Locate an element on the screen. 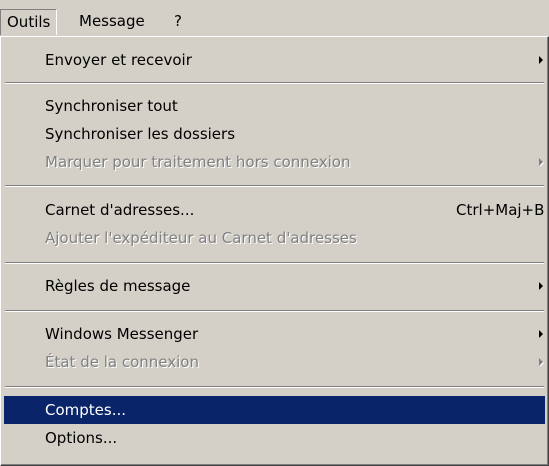 Image resolution: width=549 pixels, height=466 pixels. menu-item-synchroniser-les-dossiers: Synchroniser les dossiers is located at coordinates (274, 134).